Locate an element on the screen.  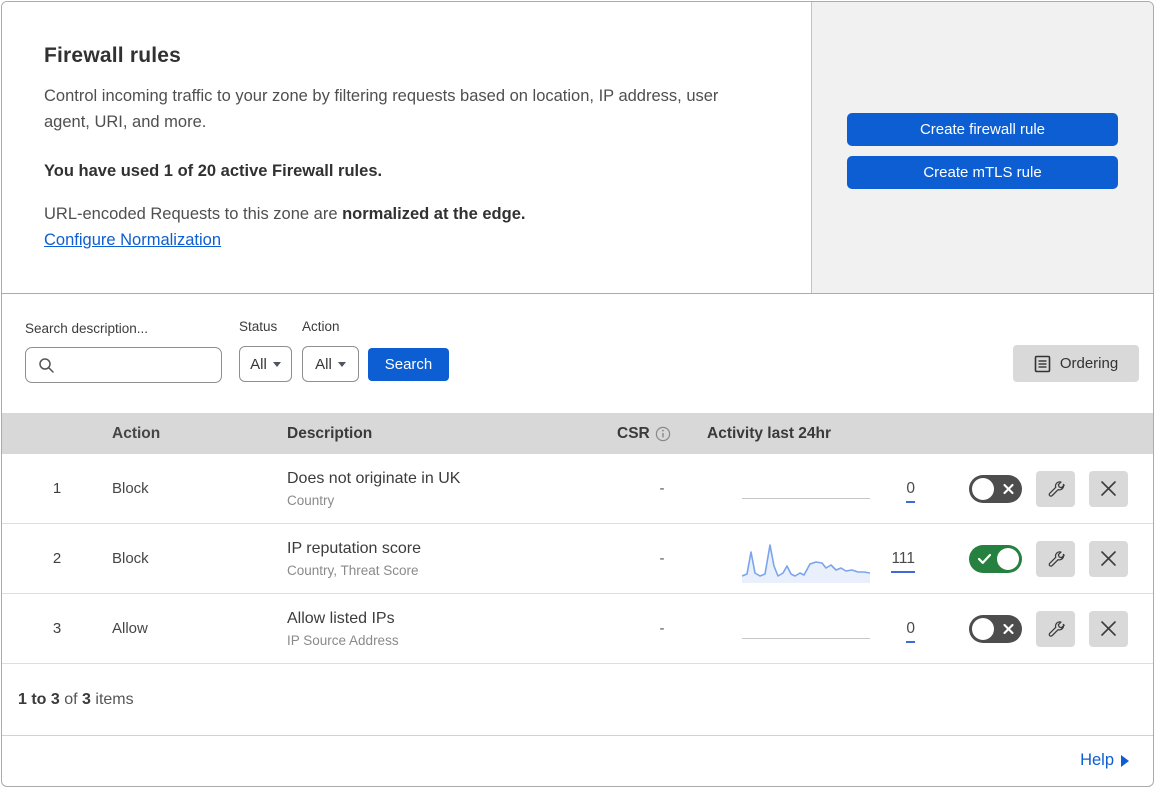
items-text: items is located at coordinates (112, 699).